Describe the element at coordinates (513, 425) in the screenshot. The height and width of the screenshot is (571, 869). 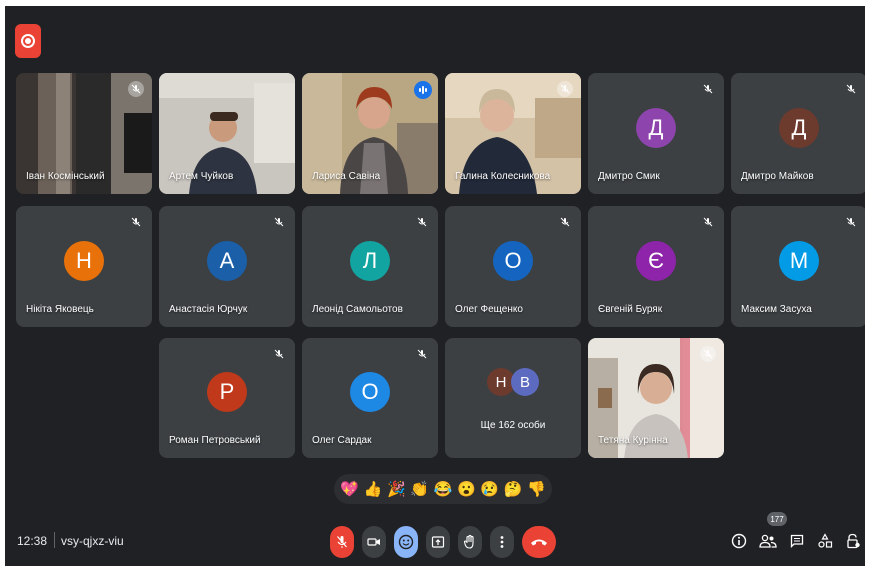
I see `more-participants-label: Ще 162 особи` at that location.